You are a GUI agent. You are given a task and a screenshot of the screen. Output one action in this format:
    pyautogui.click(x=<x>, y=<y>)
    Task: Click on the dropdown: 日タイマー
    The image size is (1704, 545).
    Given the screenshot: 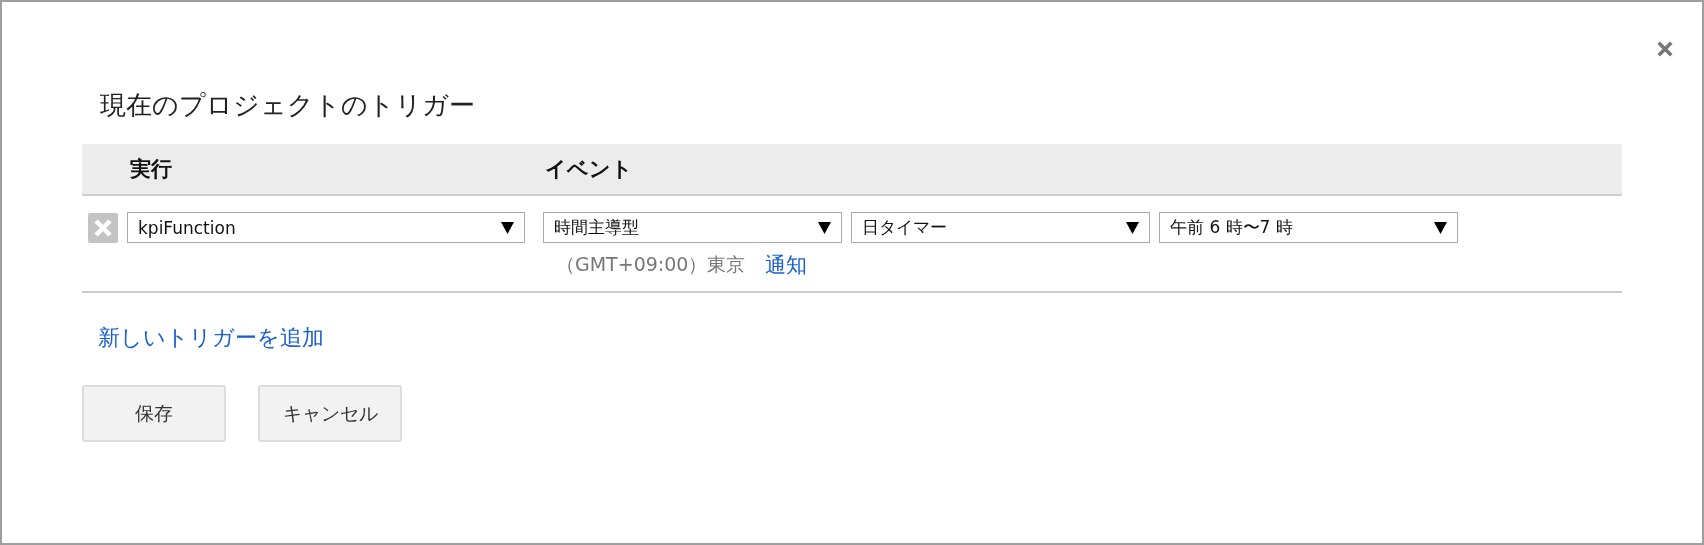 What is the action you would take?
    pyautogui.click(x=1000, y=227)
    